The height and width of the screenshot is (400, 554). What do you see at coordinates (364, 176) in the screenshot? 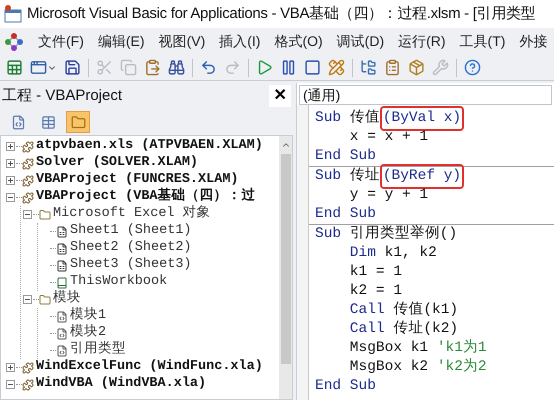
I see `code-text: 传址` at bounding box center [364, 176].